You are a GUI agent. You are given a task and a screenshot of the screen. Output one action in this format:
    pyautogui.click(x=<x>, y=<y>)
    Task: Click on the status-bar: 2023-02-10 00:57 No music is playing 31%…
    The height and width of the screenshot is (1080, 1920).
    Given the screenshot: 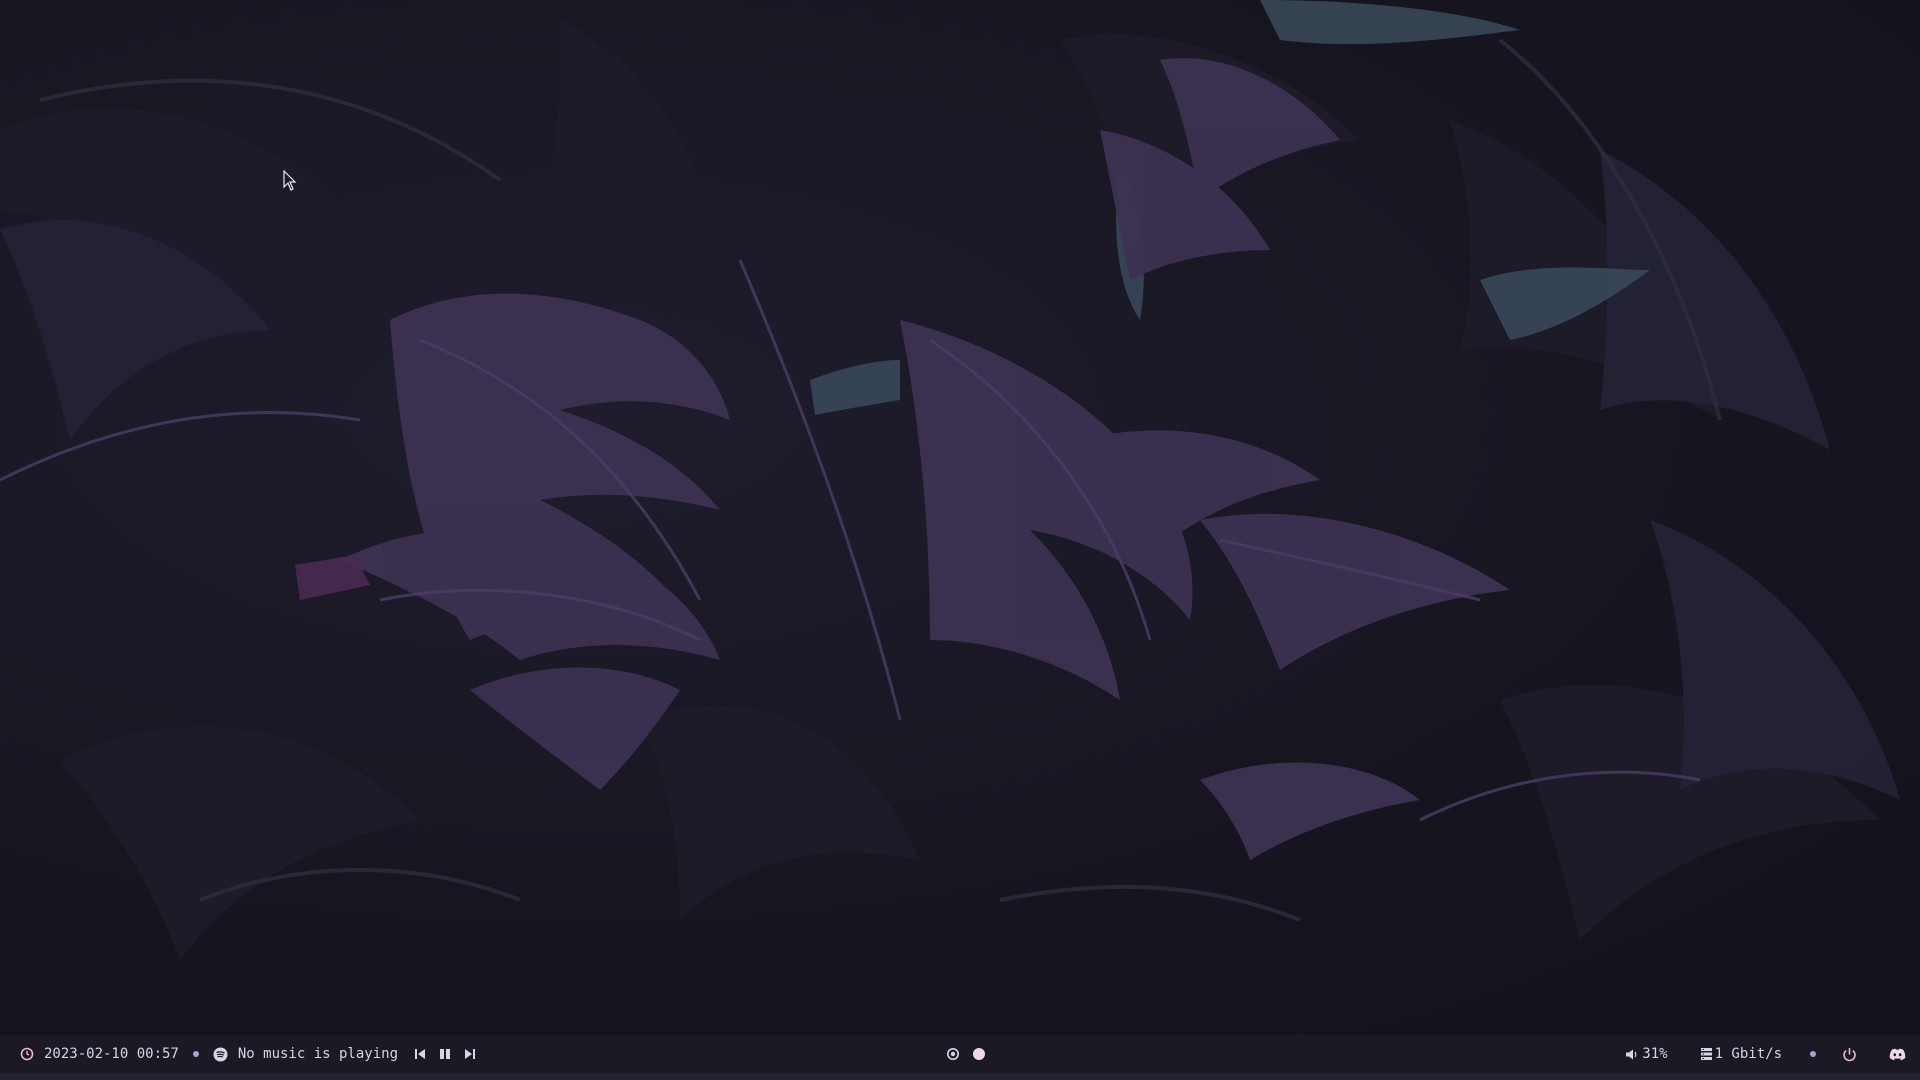 What is the action you would take?
    pyautogui.click(x=960, y=1054)
    